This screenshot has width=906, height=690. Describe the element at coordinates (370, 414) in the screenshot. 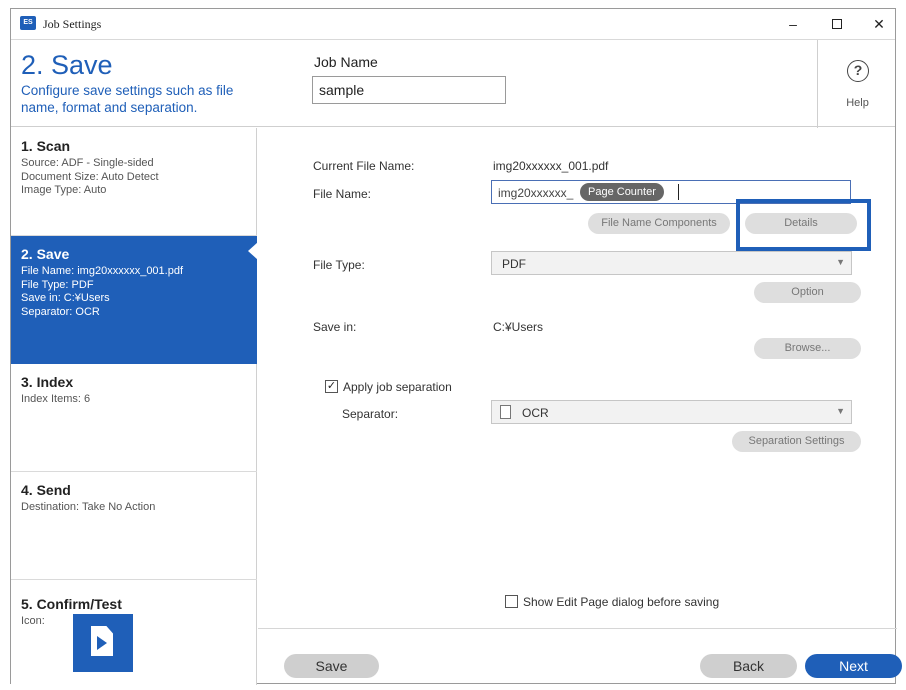

I see `separator-label: Separator:` at that location.